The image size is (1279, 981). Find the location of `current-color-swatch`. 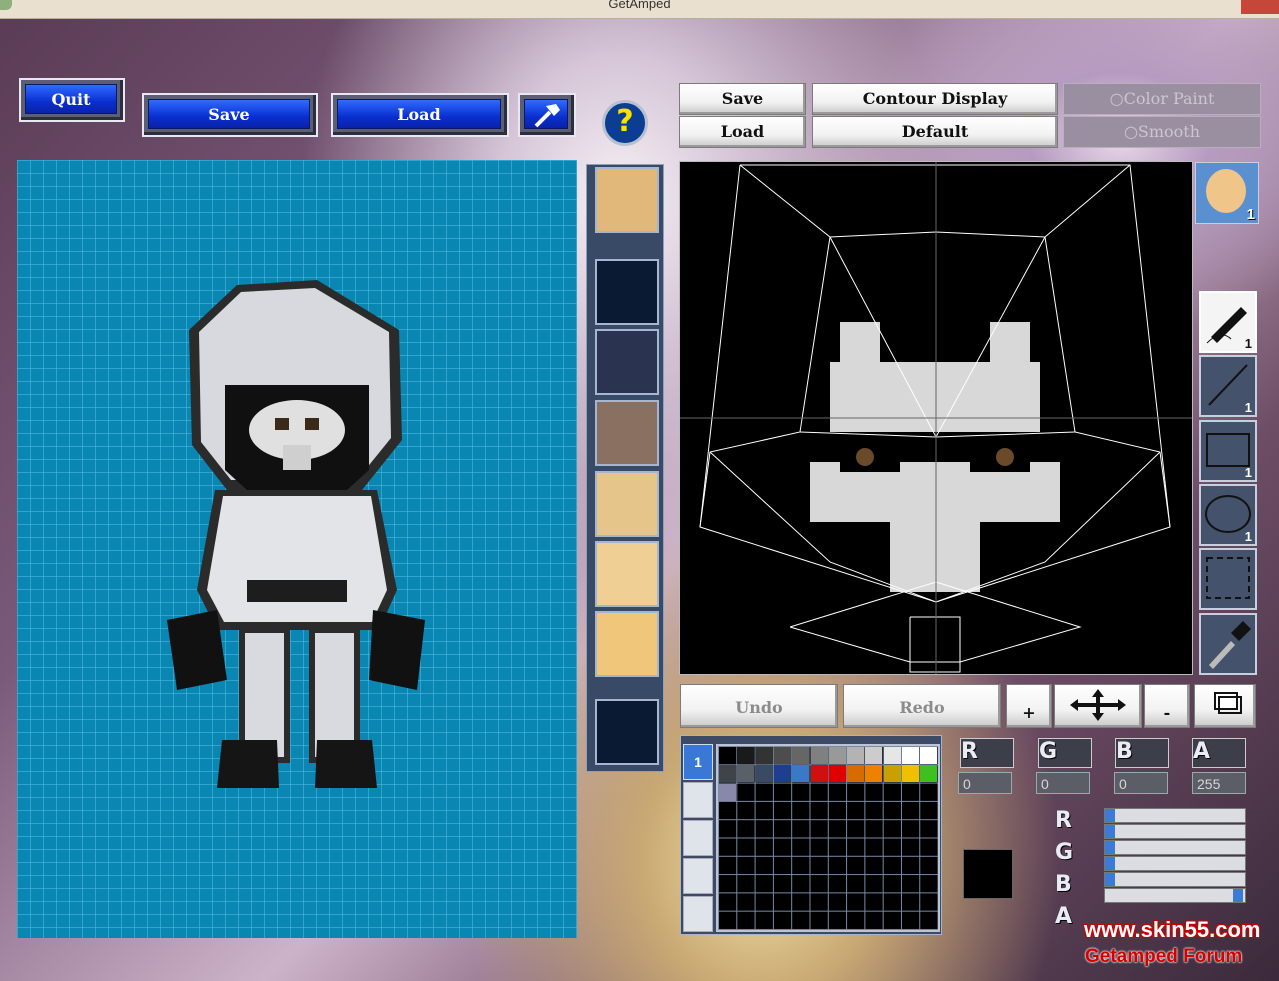

current-color-swatch is located at coordinates (988, 874).